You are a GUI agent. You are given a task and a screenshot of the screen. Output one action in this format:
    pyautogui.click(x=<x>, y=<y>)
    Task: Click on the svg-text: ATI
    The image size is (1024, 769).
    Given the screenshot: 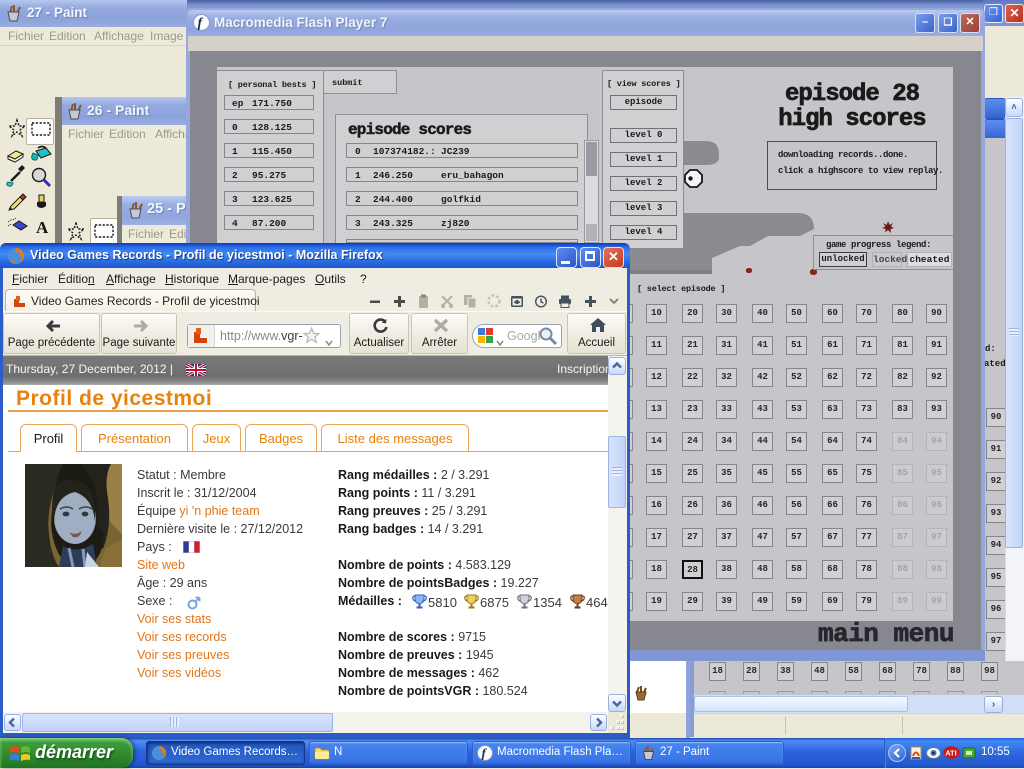 What is the action you would take?
    pyautogui.click(x=951, y=753)
    